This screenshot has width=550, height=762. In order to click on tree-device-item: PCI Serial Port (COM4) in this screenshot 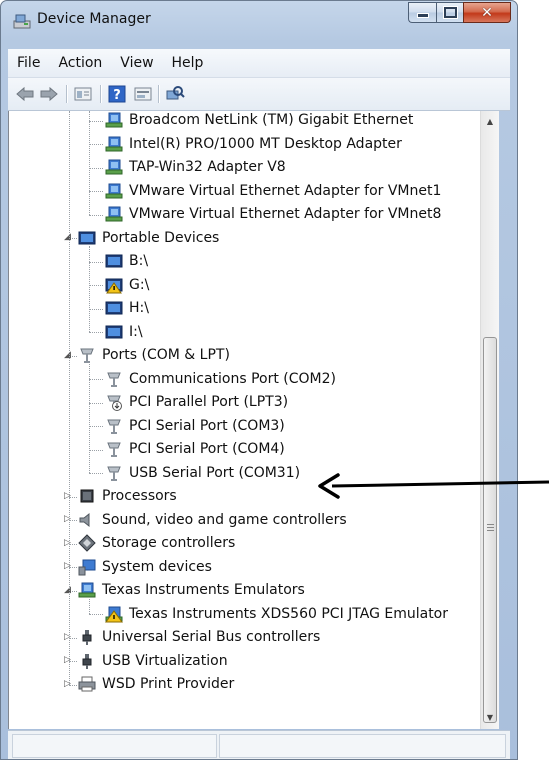, I will do `click(195, 450)`.